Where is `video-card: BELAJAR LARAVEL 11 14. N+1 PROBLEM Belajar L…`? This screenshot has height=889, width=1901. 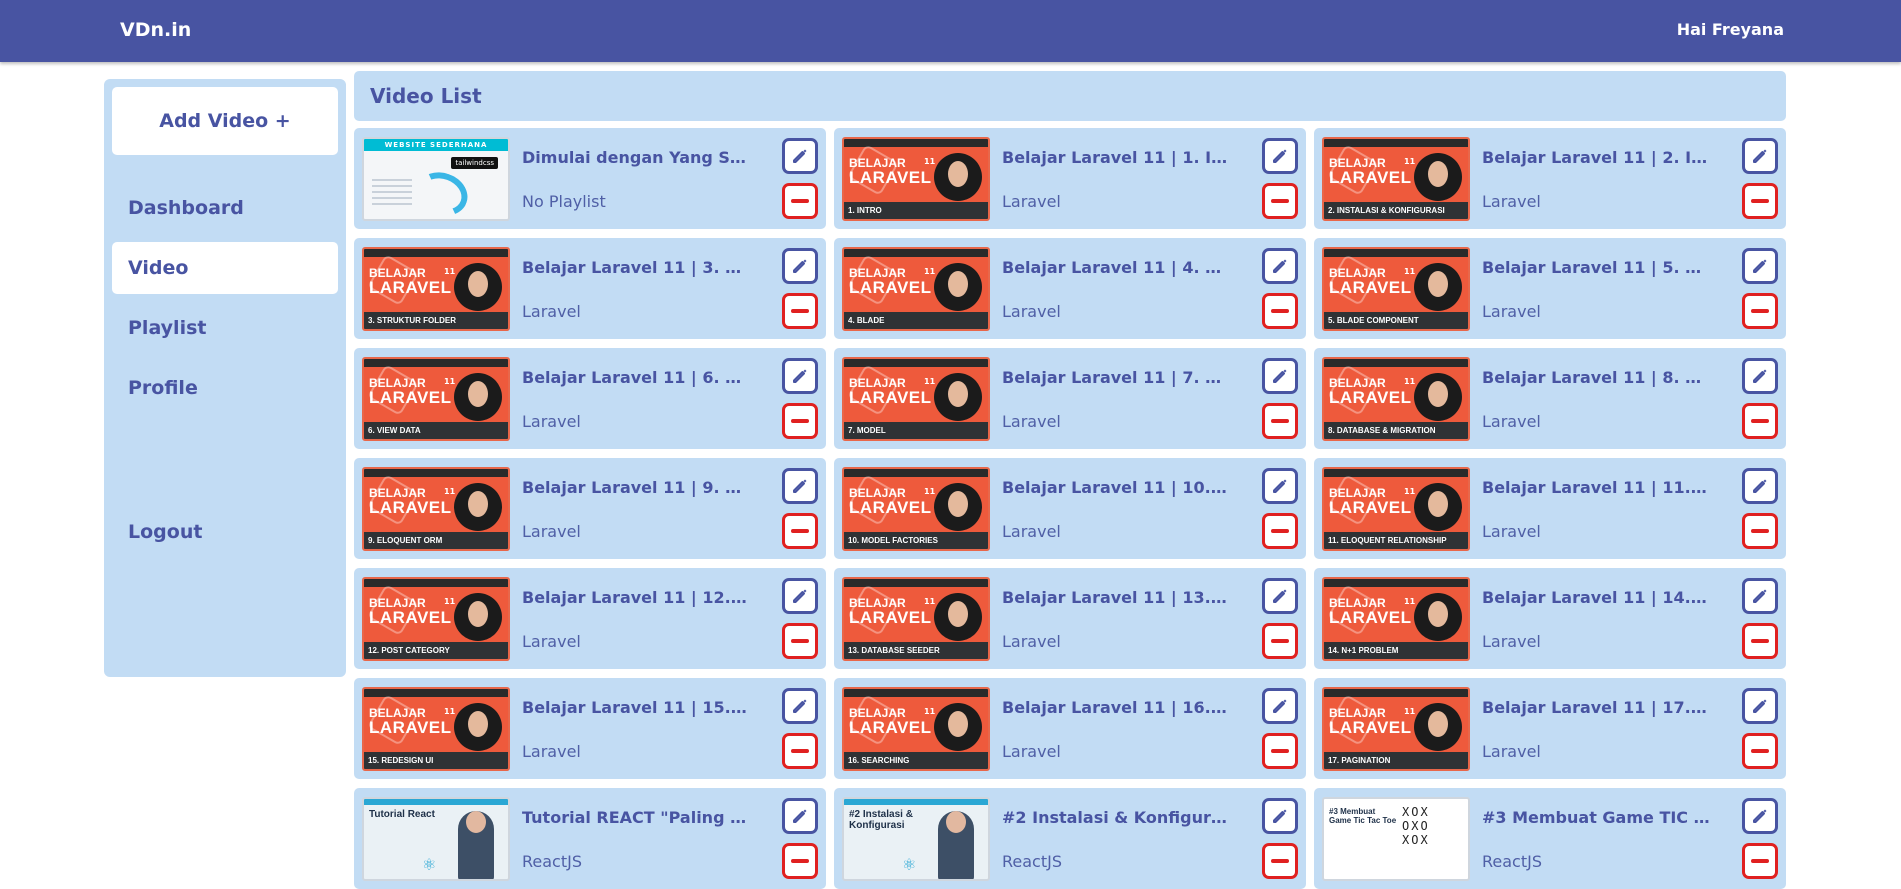 video-card: BELAJAR LARAVEL 11 14. N+1 PROBLEM Belajar L… is located at coordinates (1550, 618).